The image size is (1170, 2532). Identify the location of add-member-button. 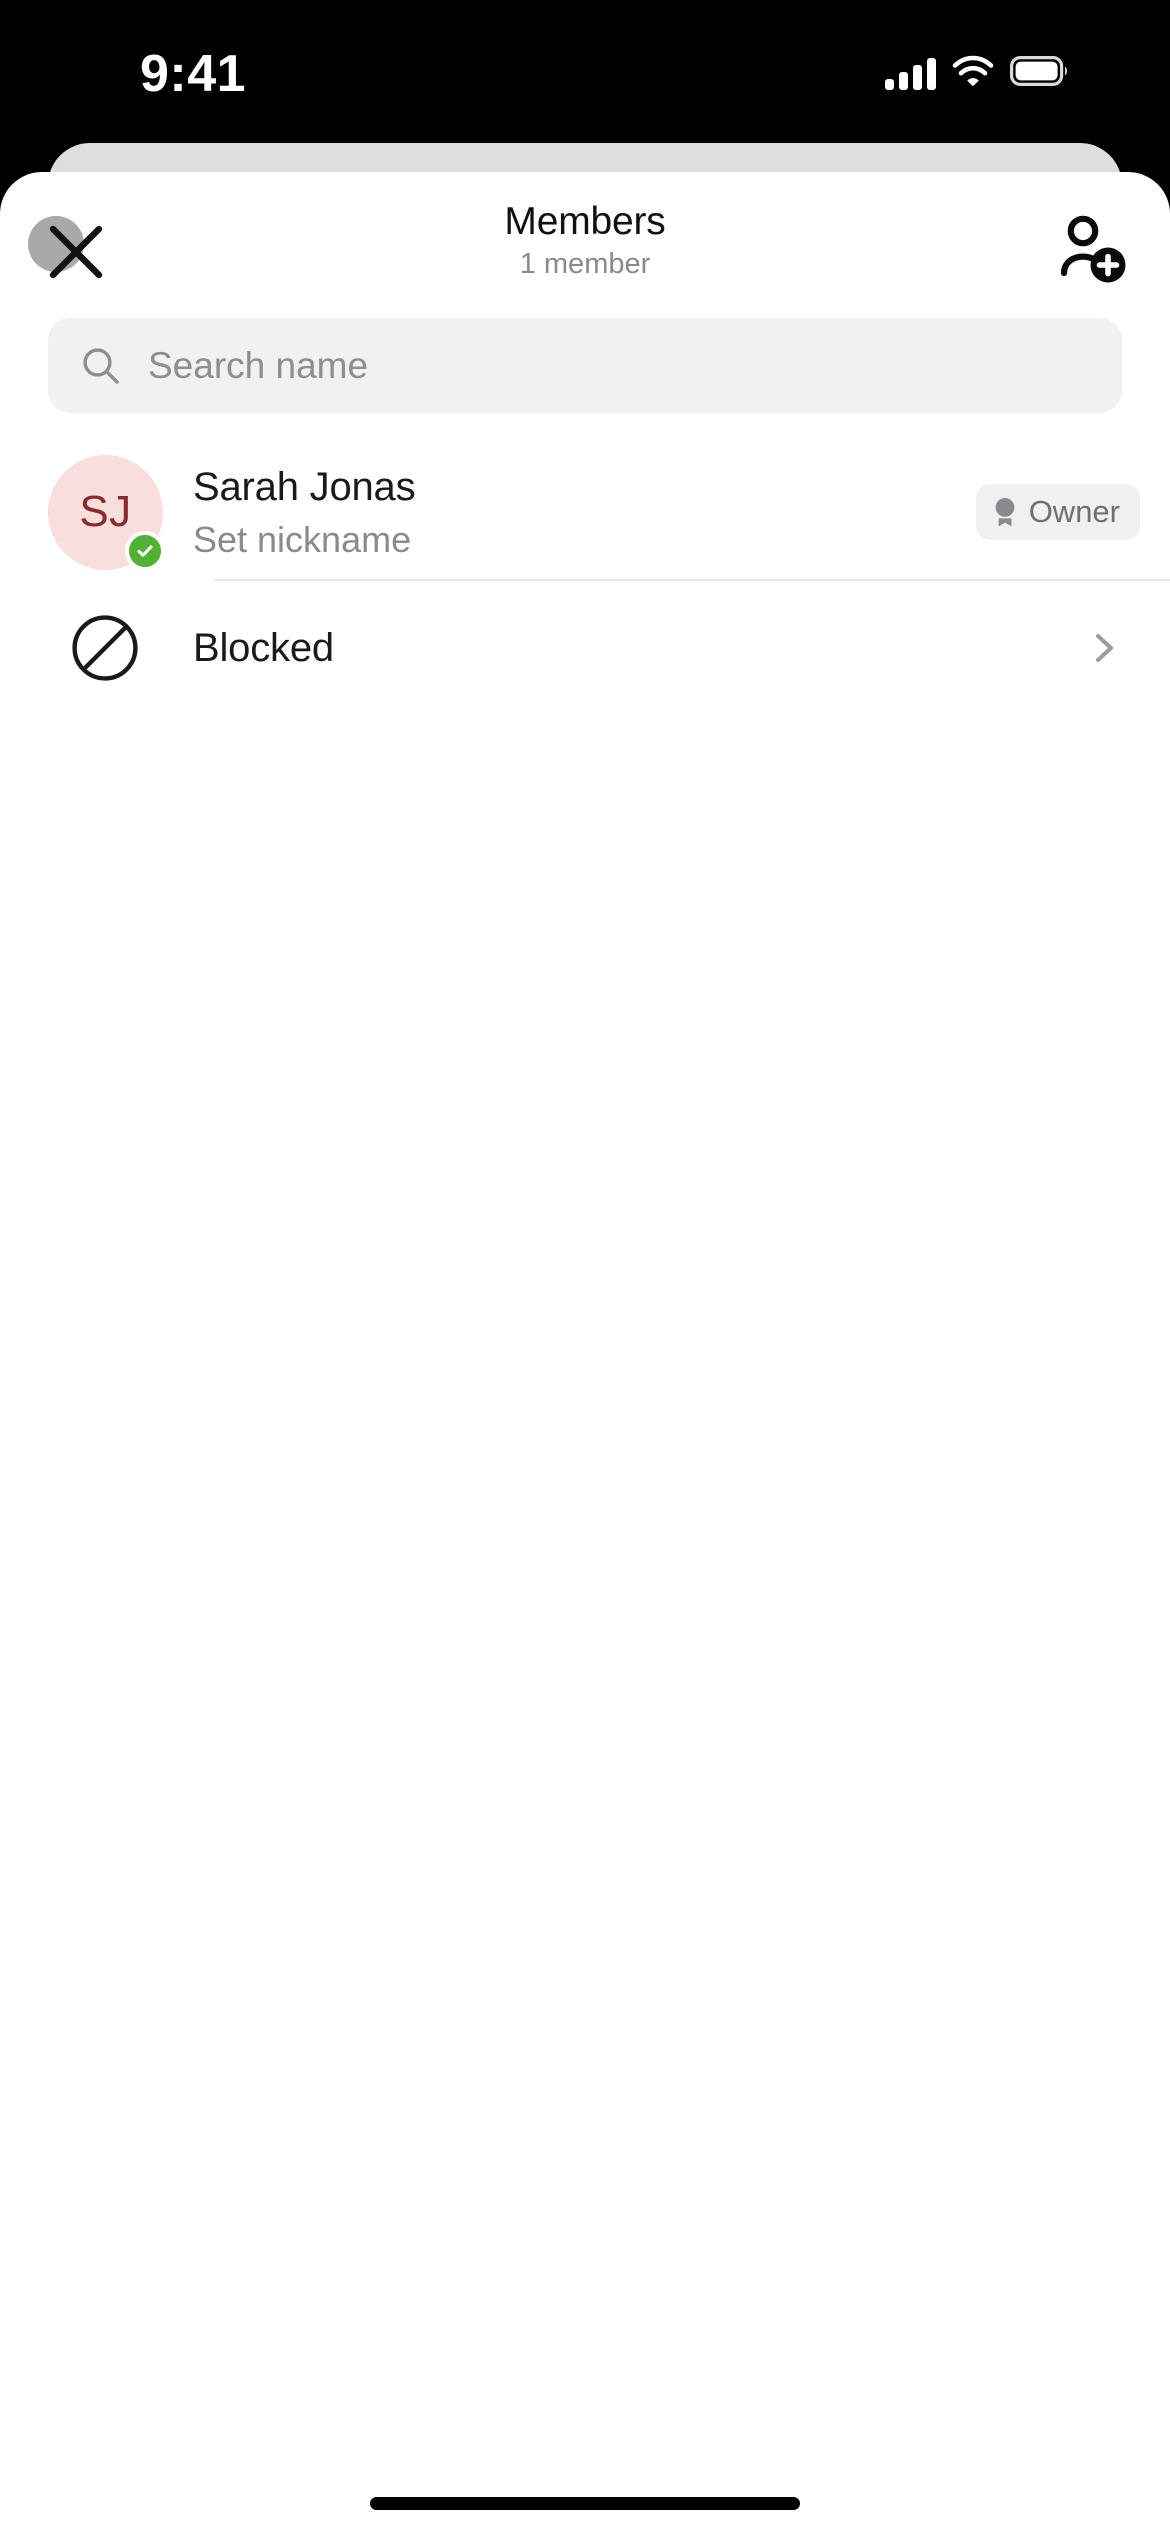
(1091, 251).